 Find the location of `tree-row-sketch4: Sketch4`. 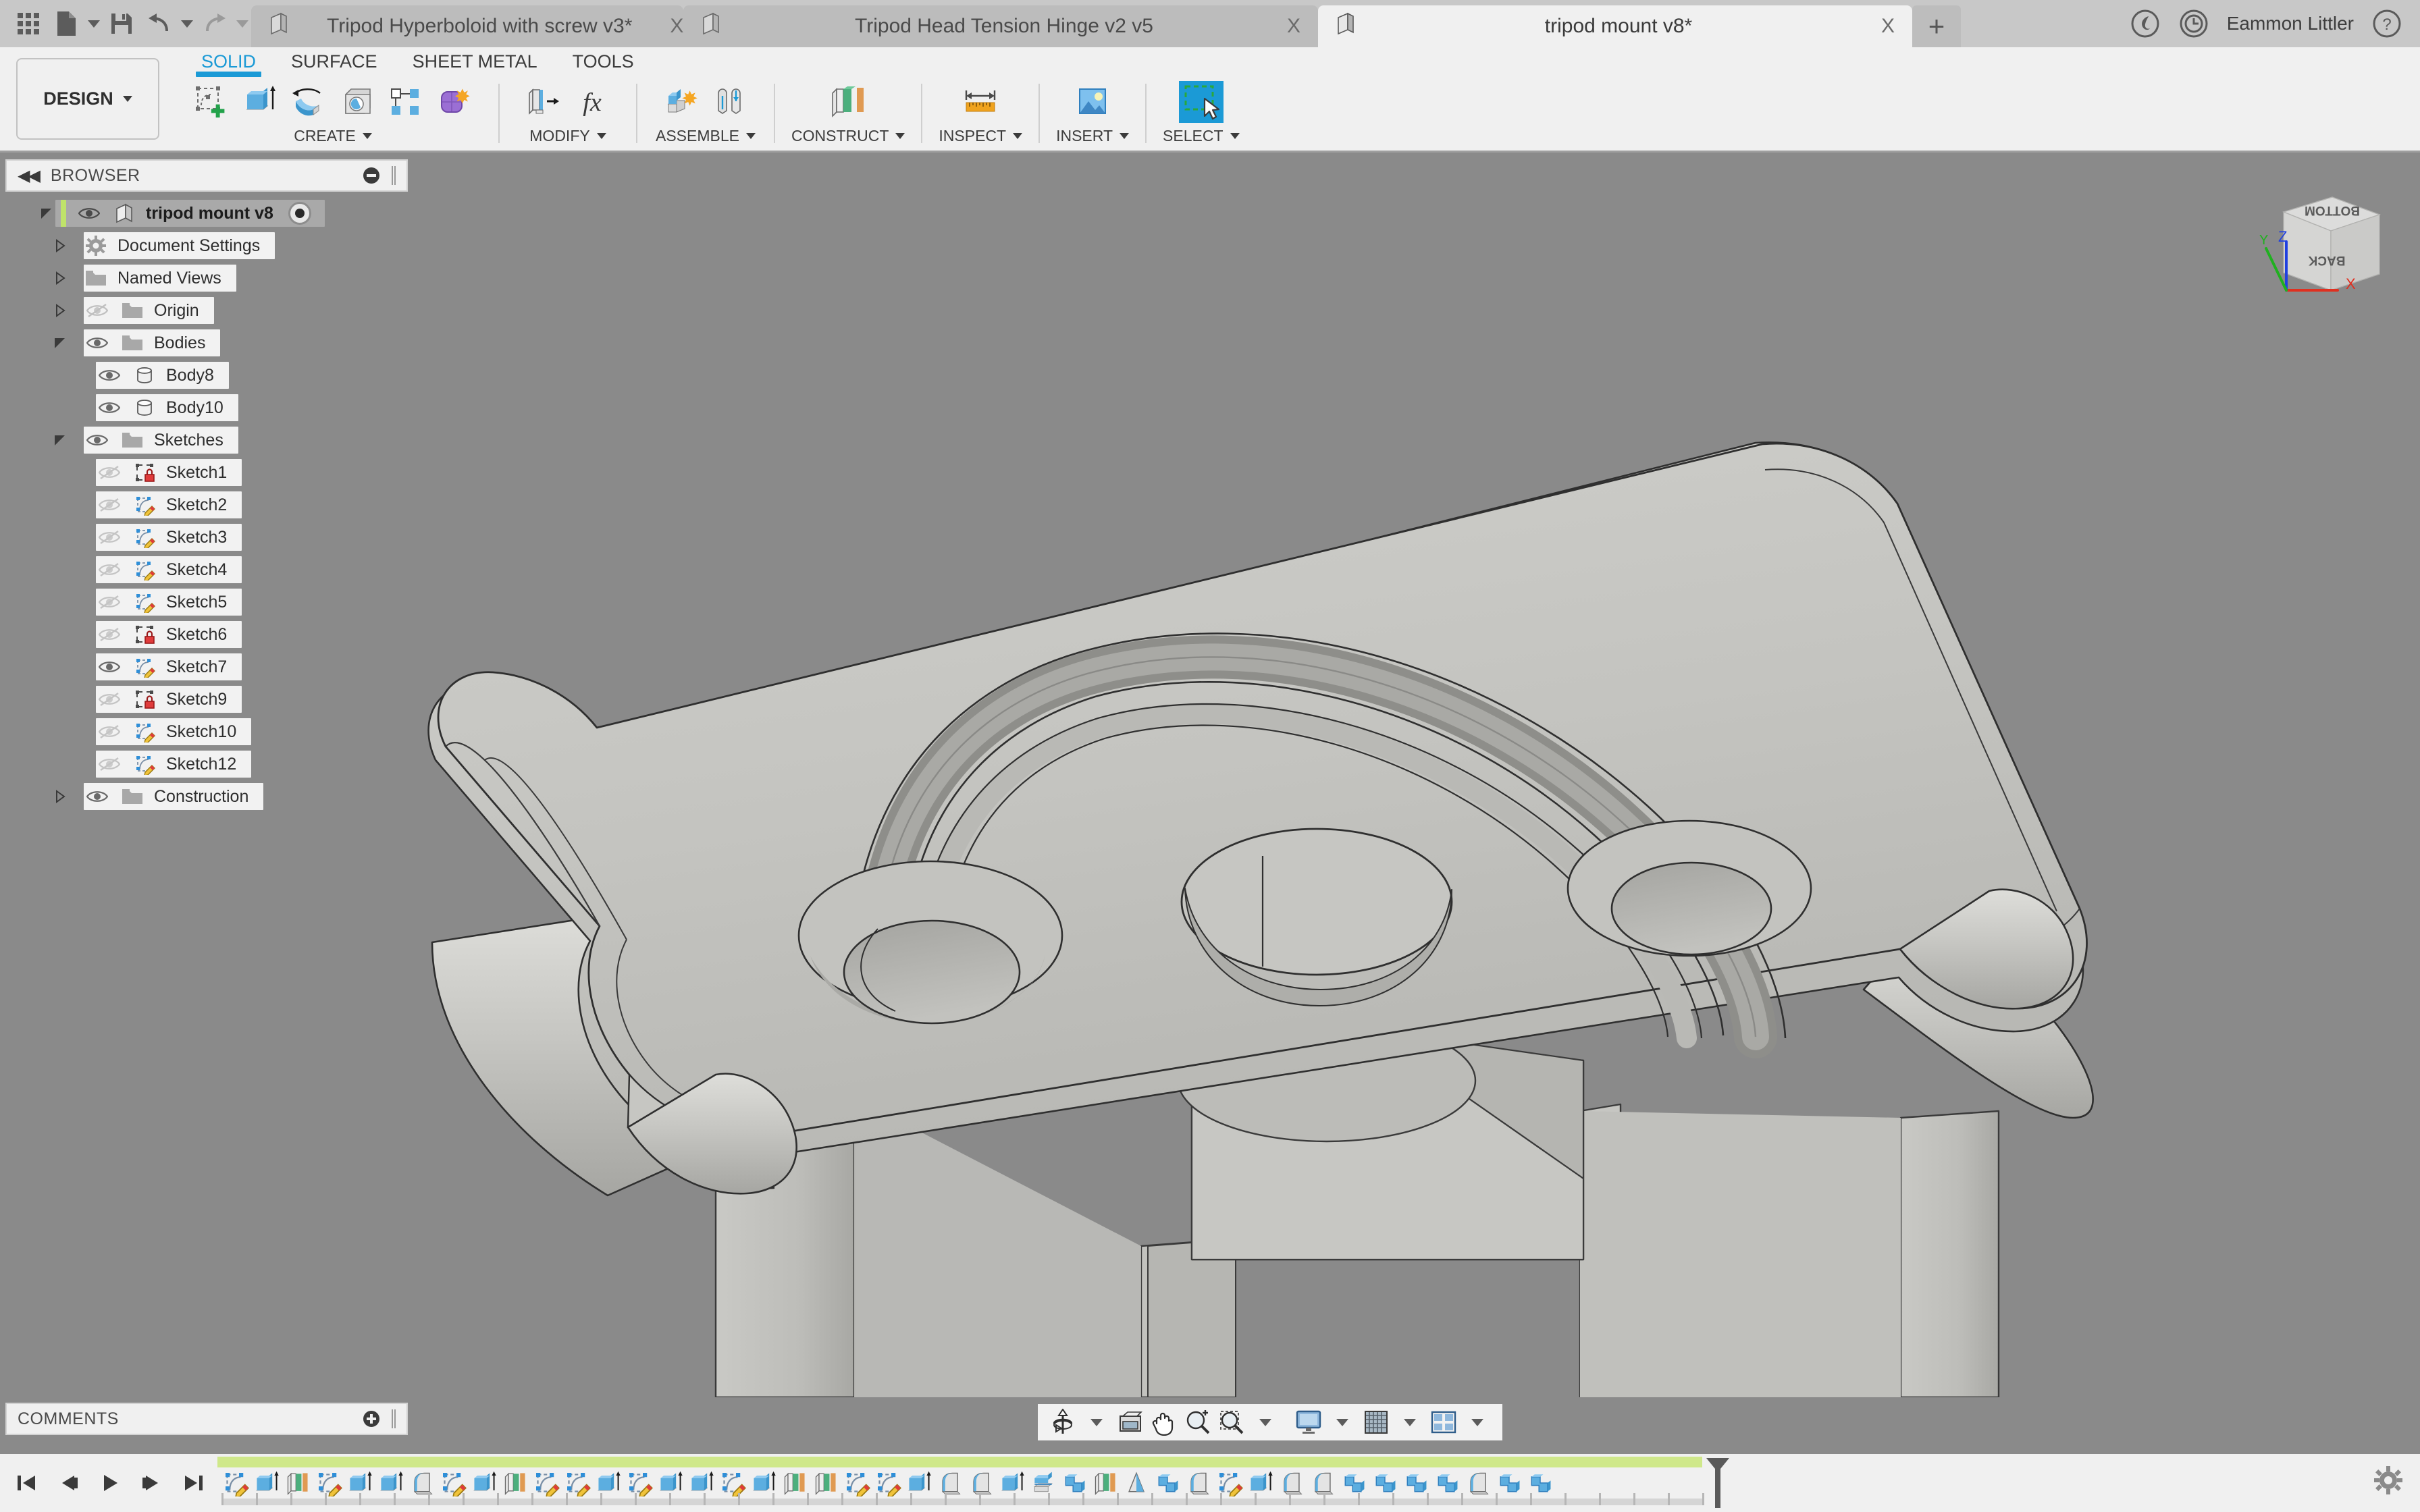

tree-row-sketch4: Sketch4 is located at coordinates (208, 570).